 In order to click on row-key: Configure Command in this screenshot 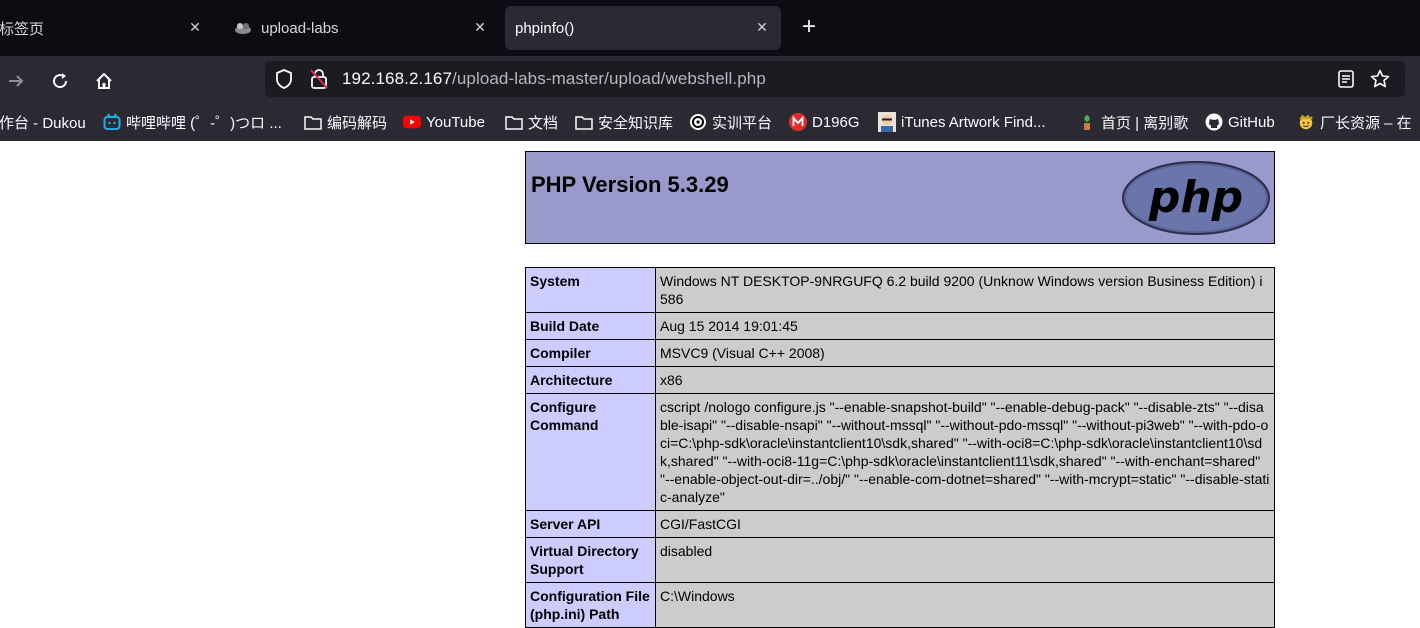, I will do `click(590, 452)`.